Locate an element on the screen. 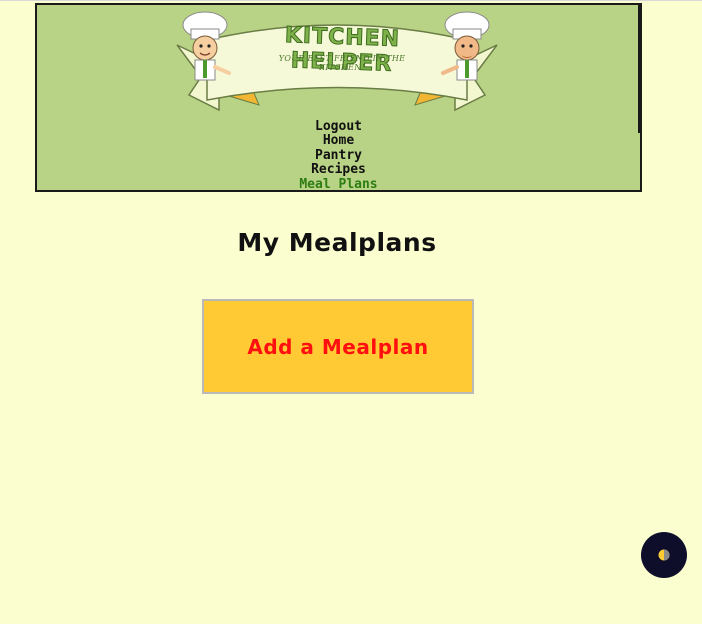 This screenshot has width=702, height=624. half-moon-contrast-icon is located at coordinates (664, 555).